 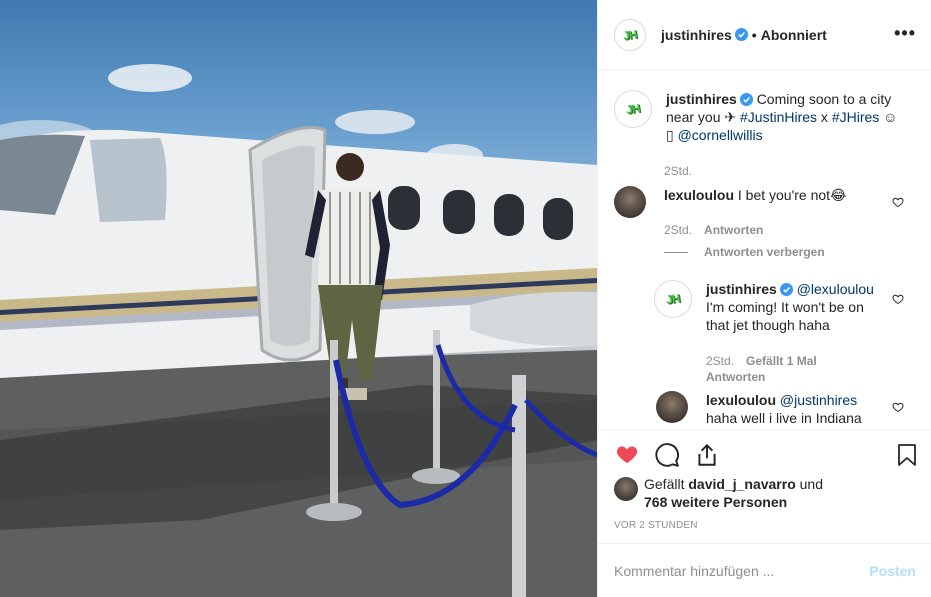 I want to click on action-bar, so click(x=764, y=449).